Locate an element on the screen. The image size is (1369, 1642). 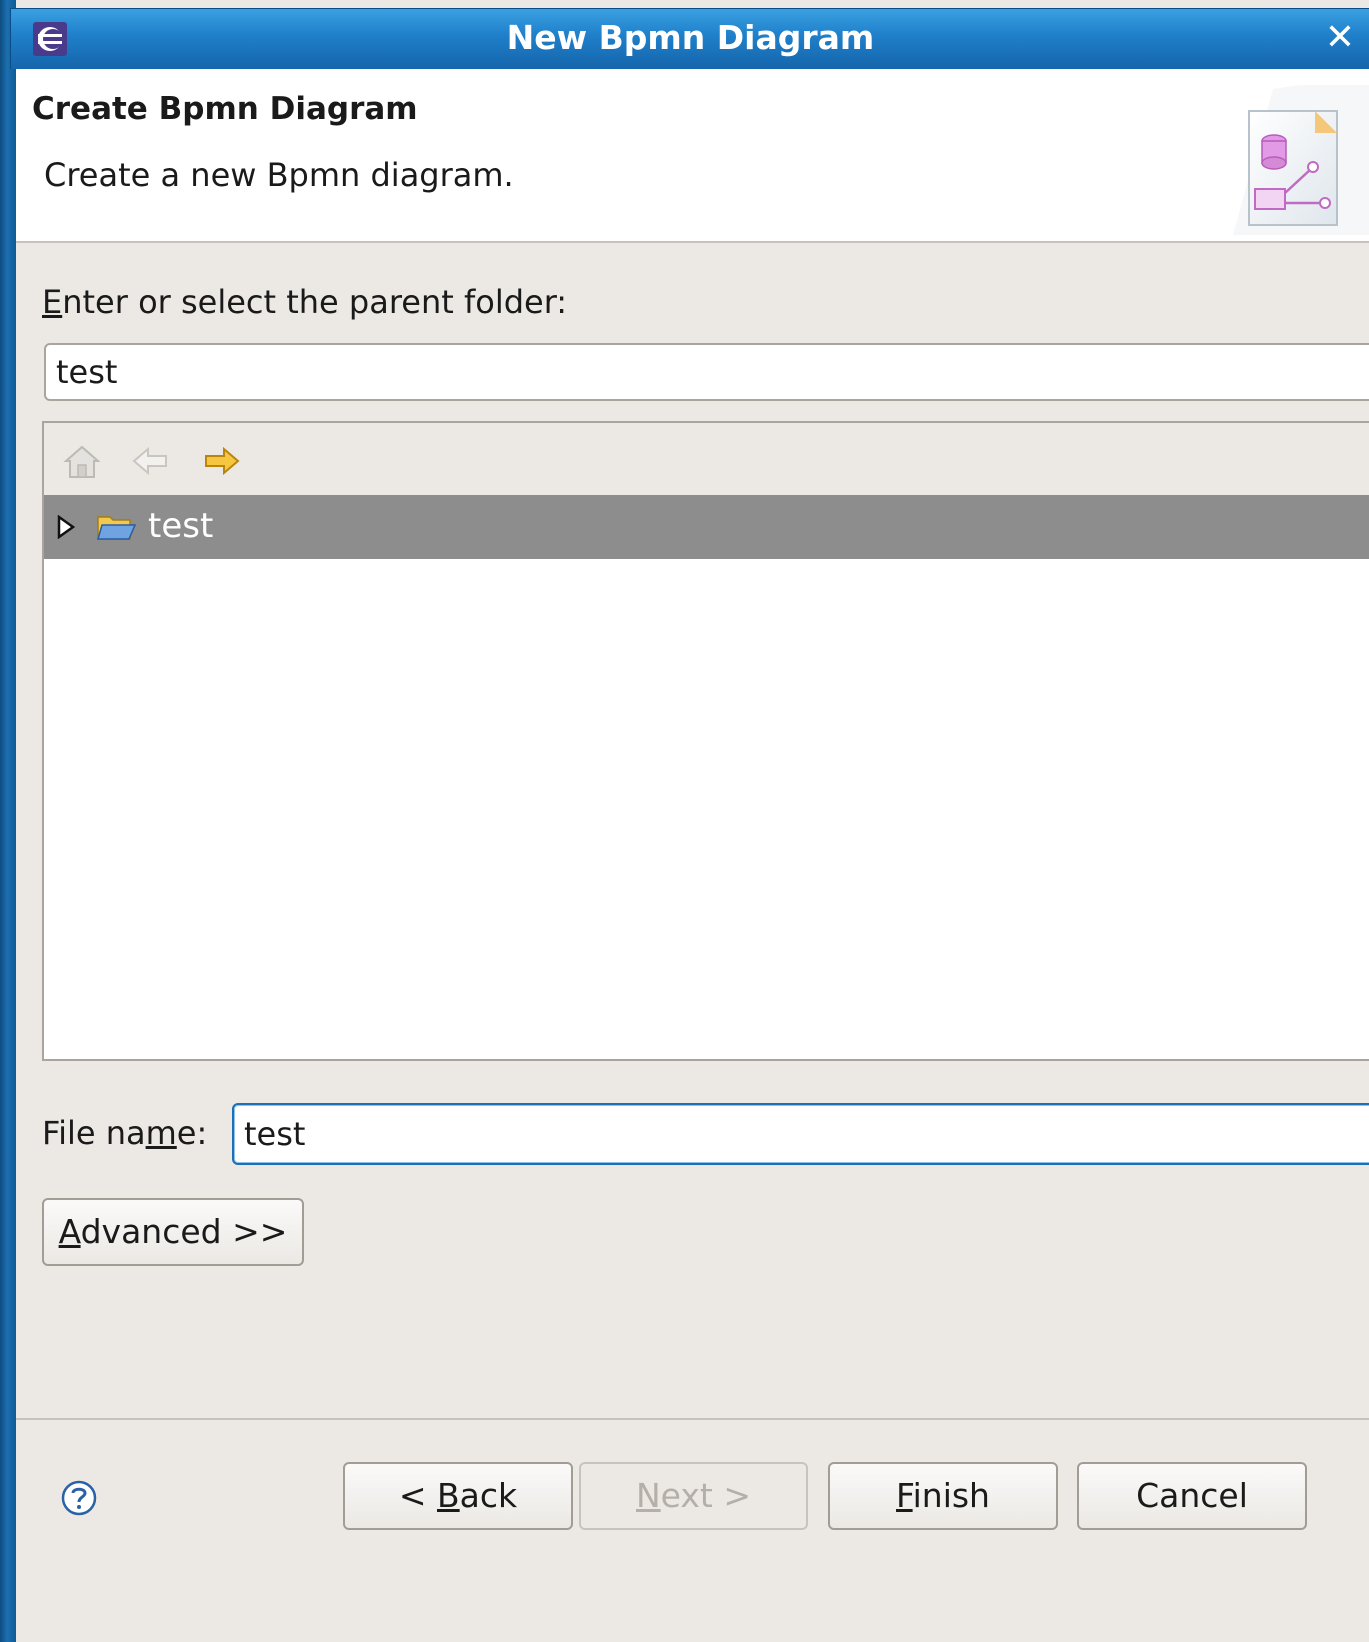
back-arrow-icon is located at coordinates (150, 461).